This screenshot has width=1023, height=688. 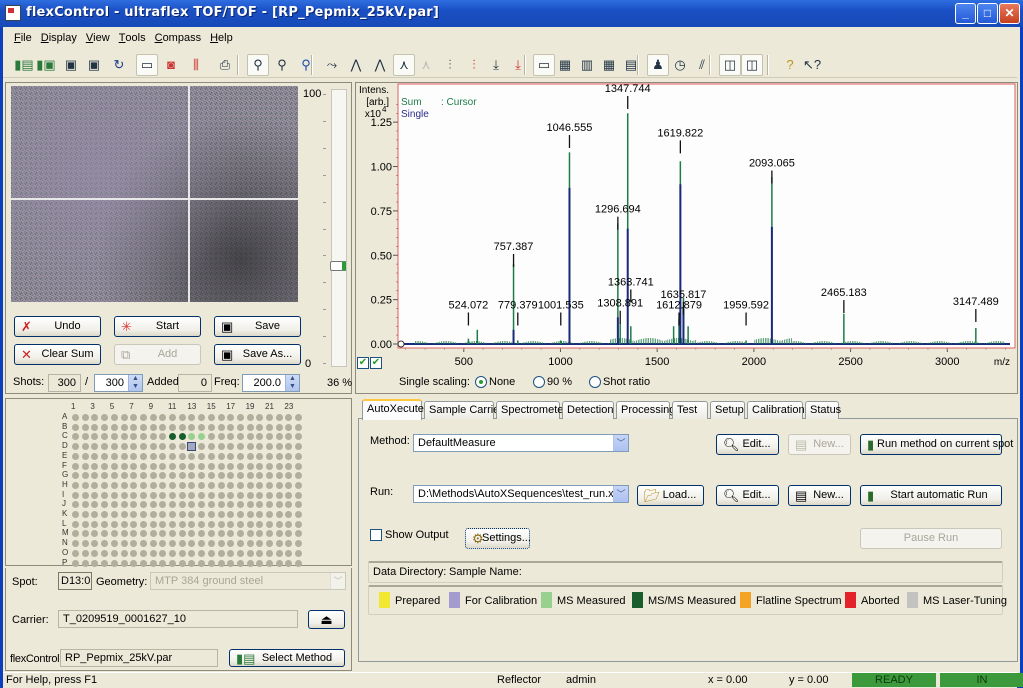 I want to click on spectrum-view-button: ◫, so click(x=730, y=65).